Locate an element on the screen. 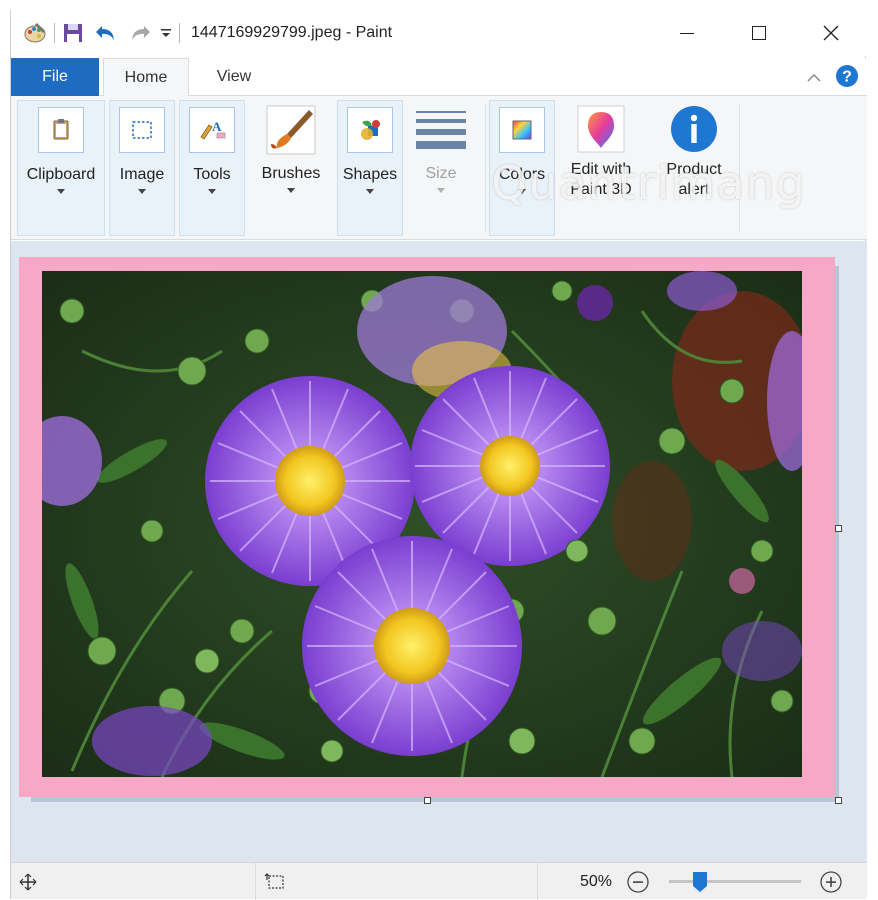 The height and width of the screenshot is (900, 878). zoom-in-icon is located at coordinates (831, 884).